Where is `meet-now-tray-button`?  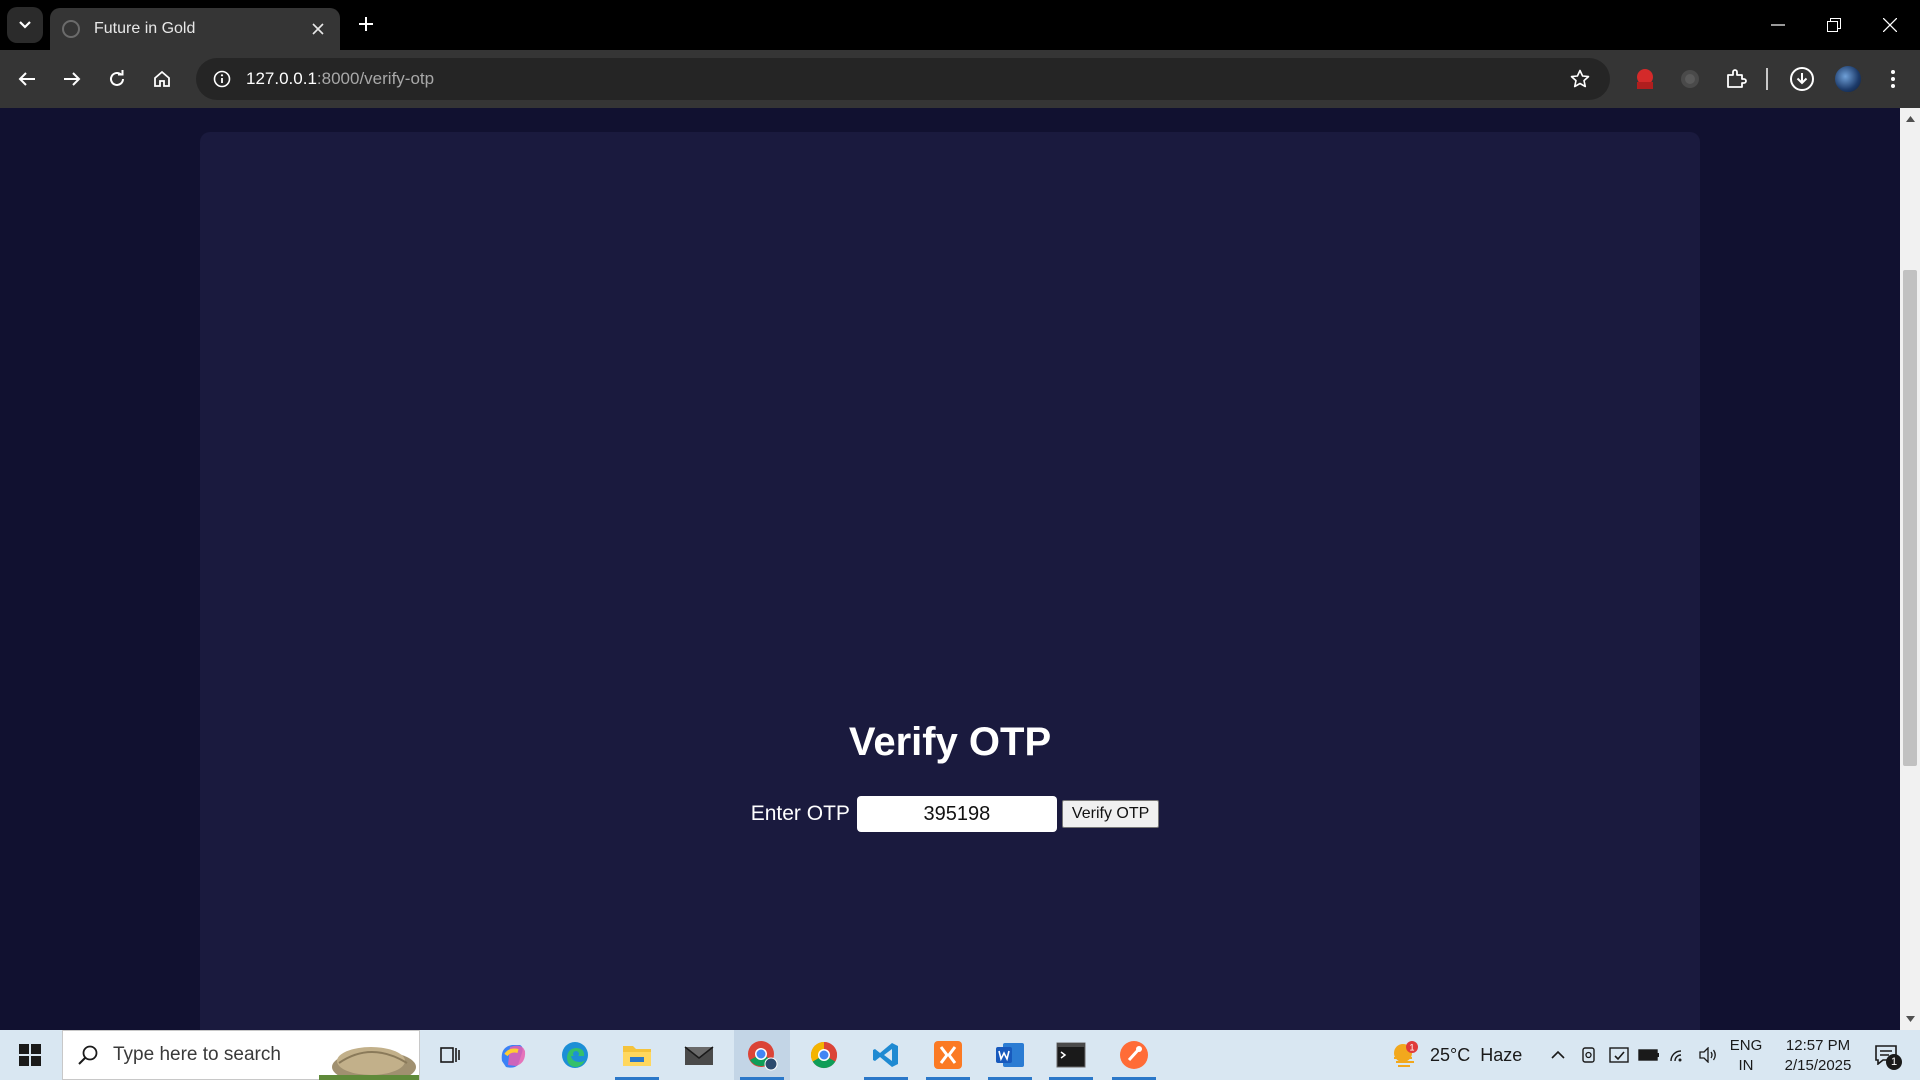 meet-now-tray-button is located at coordinates (1589, 1055).